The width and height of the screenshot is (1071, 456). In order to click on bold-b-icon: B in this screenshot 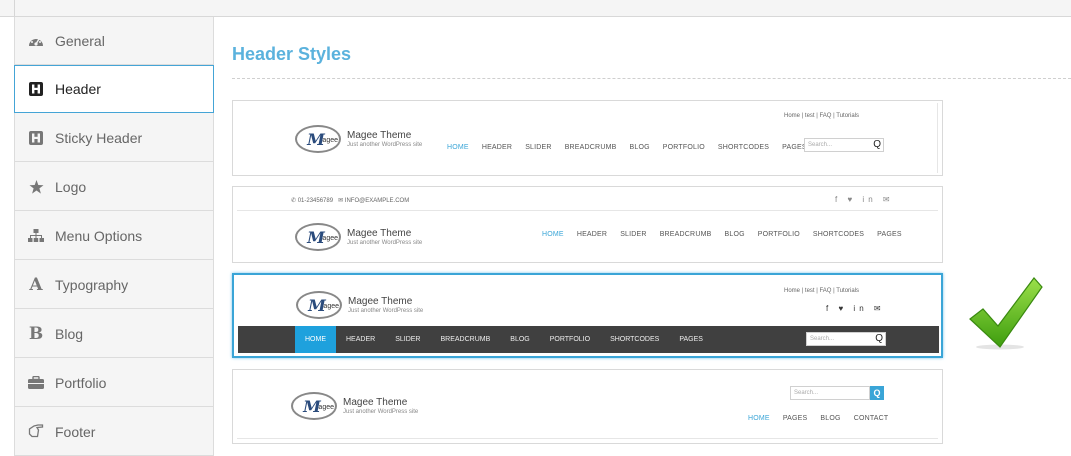, I will do `click(36, 333)`.